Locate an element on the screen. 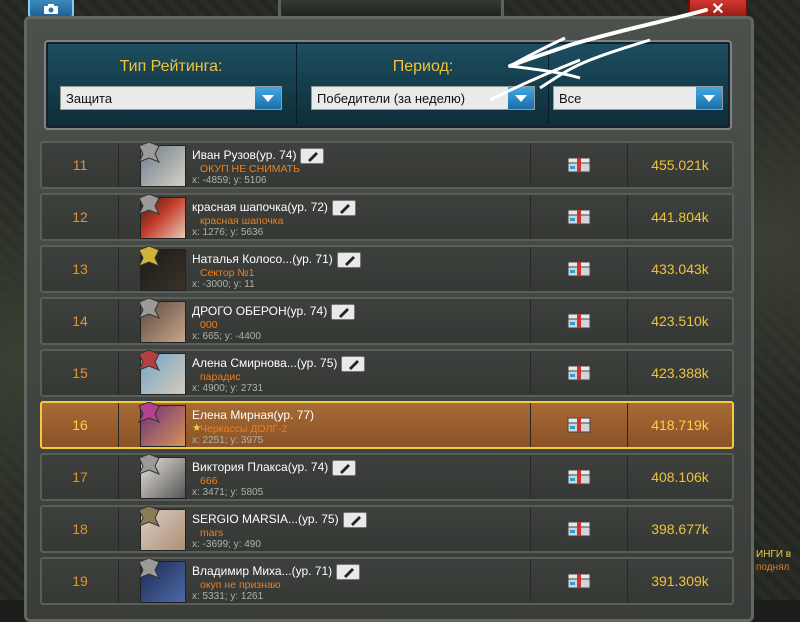  scope-select: Все is located at coordinates (638, 98).